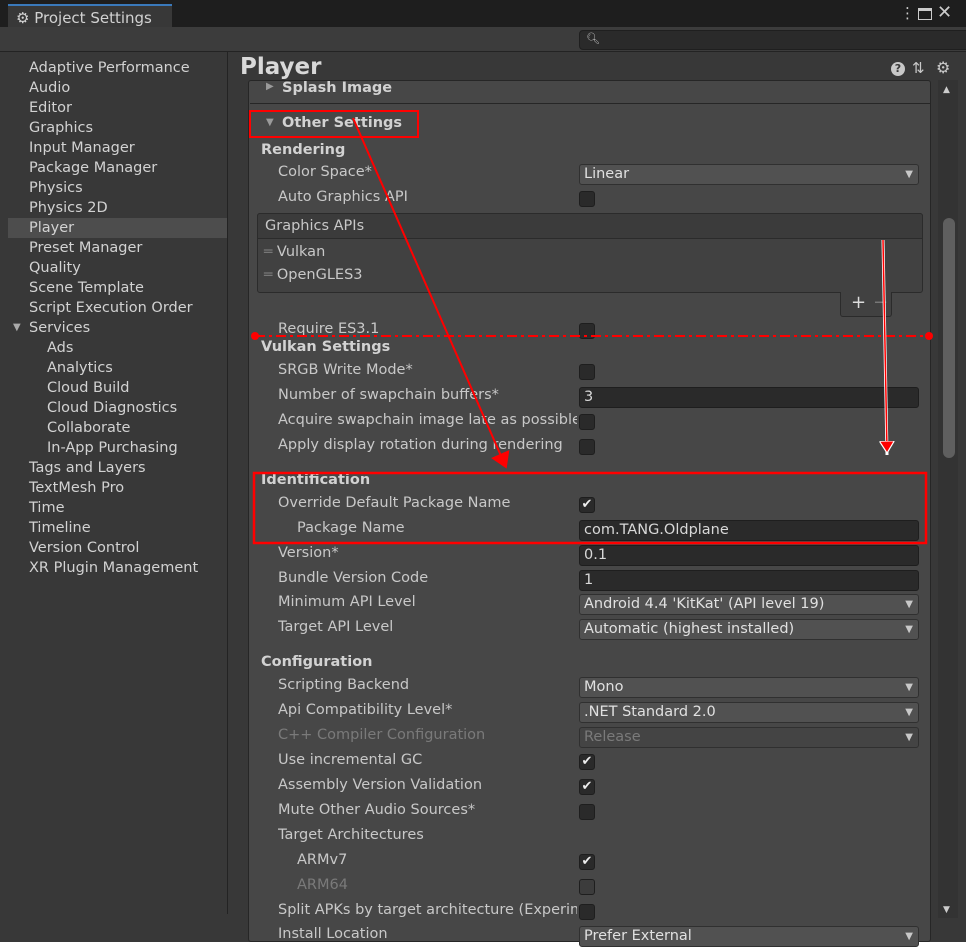 The width and height of the screenshot is (966, 947). Describe the element at coordinates (308, 553) in the screenshot. I see `field-label: Version*` at that location.